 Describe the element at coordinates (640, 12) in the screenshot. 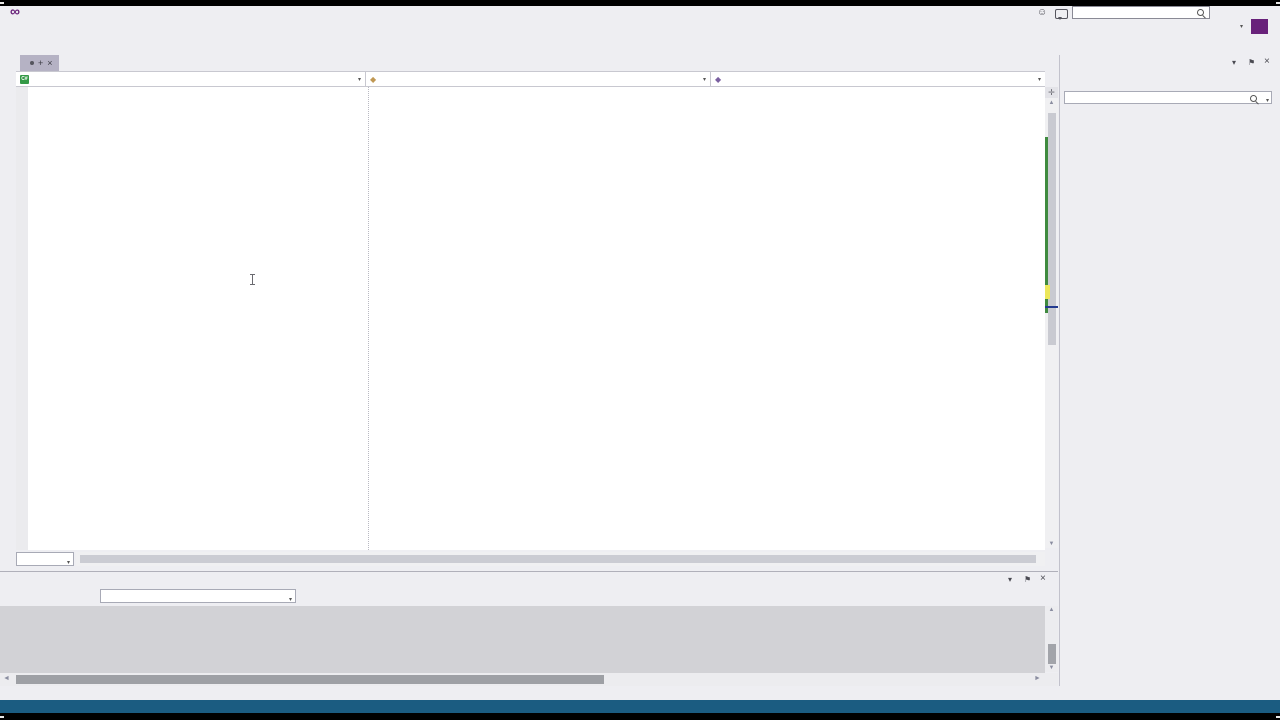

I see `title-bar: ∞ ☺` at that location.